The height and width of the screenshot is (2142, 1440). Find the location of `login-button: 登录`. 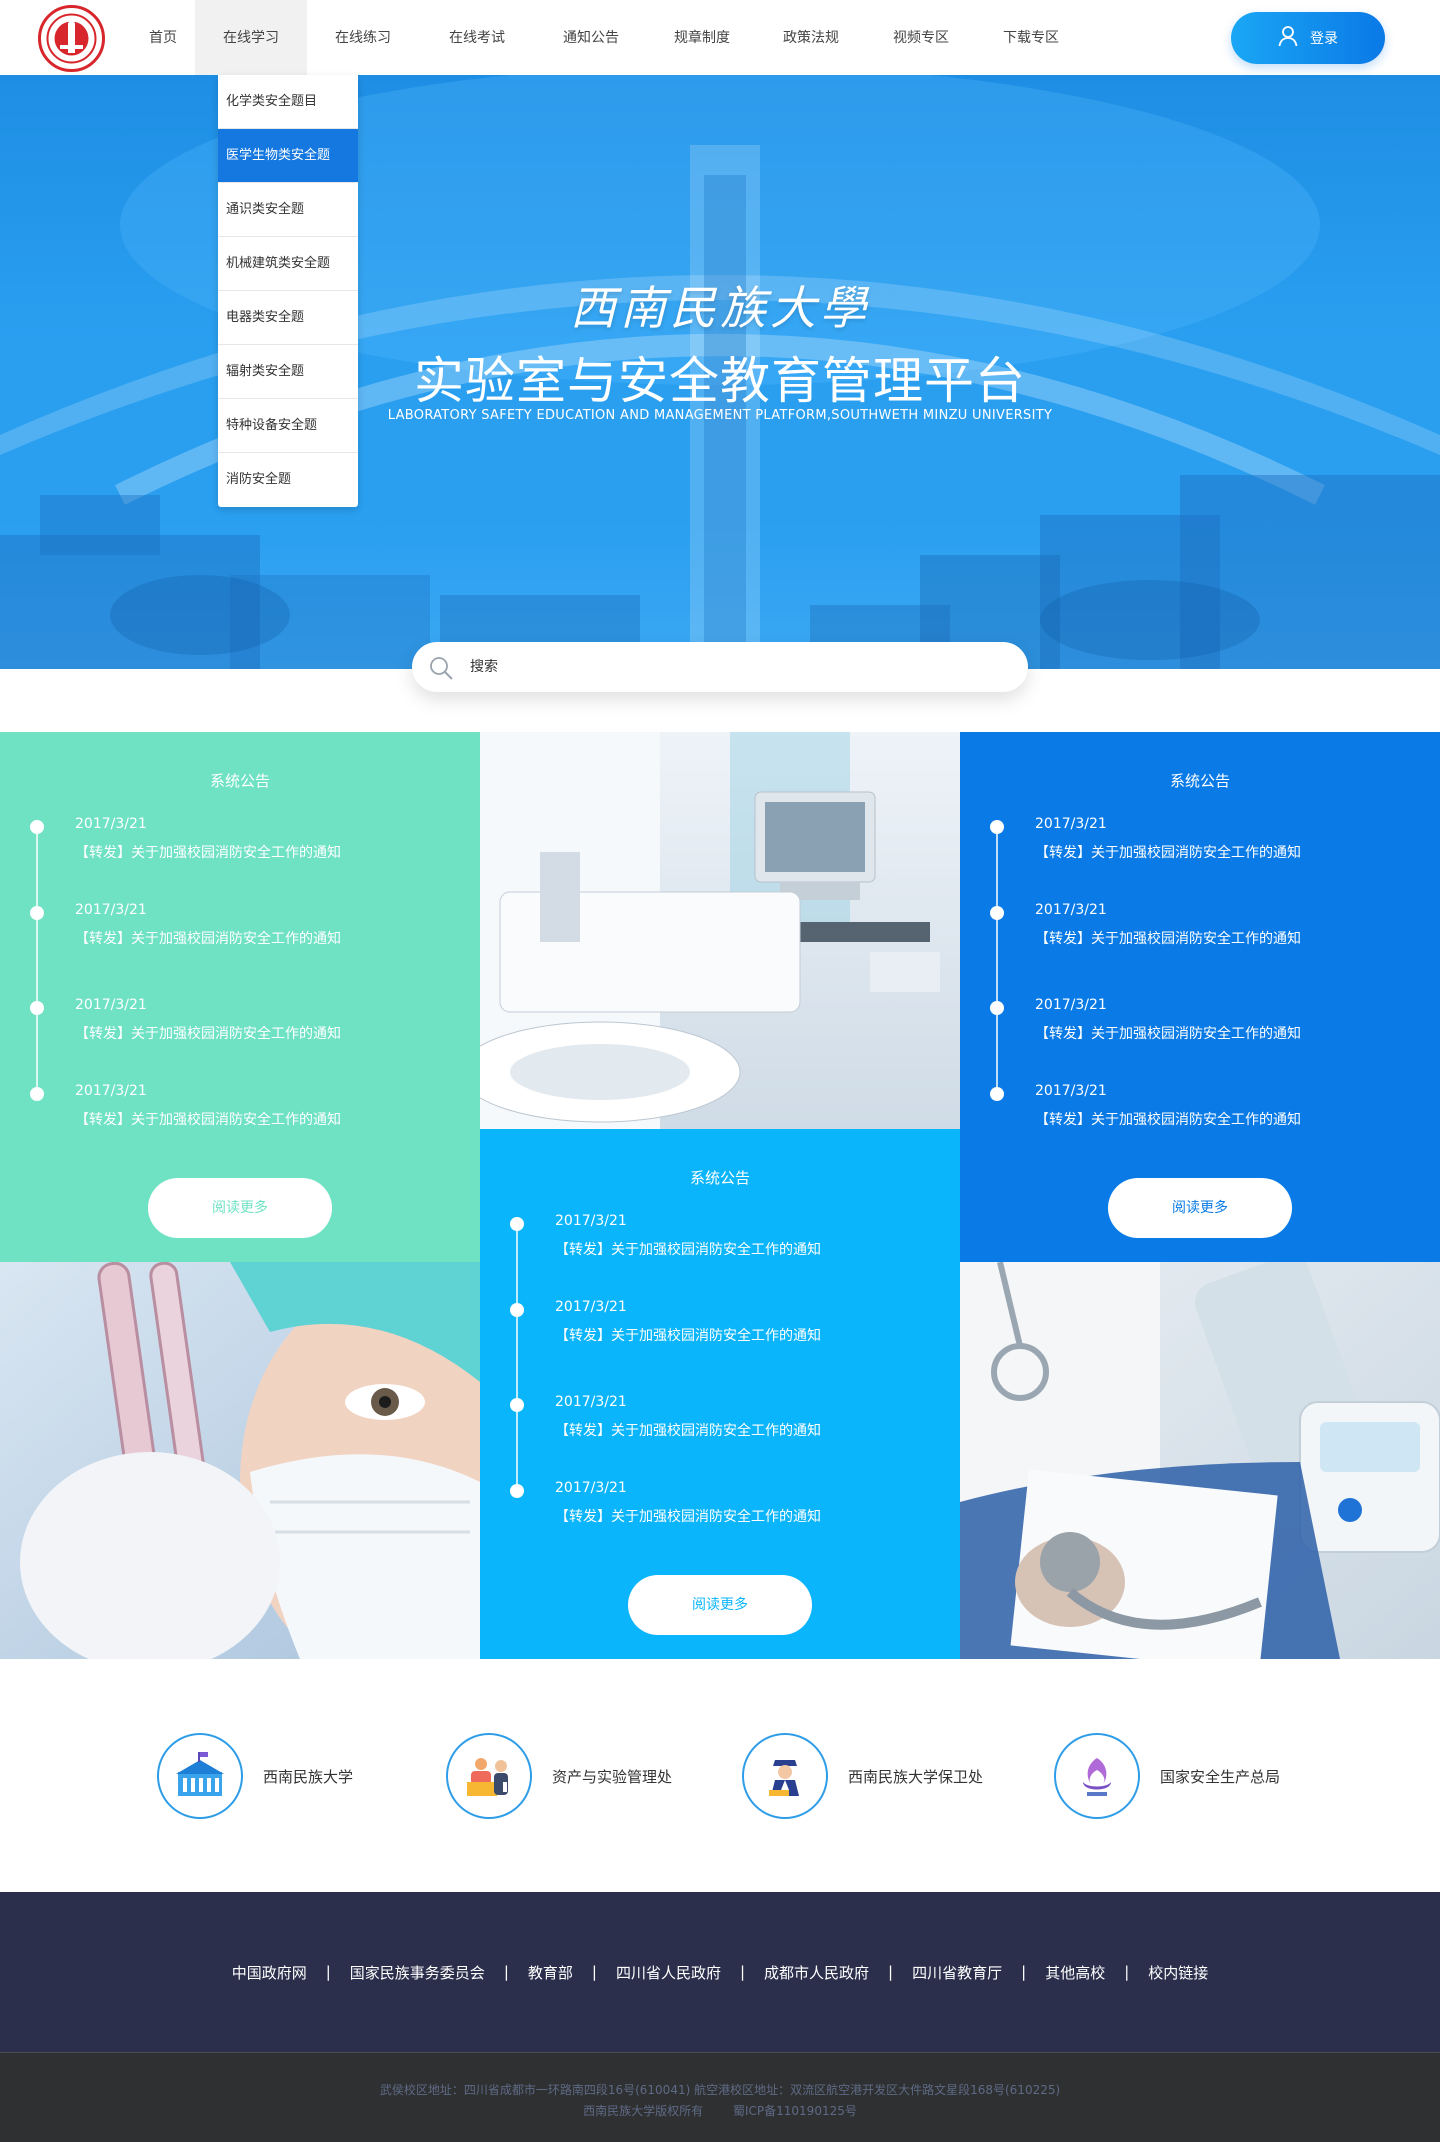

login-button: 登录 is located at coordinates (1308, 38).